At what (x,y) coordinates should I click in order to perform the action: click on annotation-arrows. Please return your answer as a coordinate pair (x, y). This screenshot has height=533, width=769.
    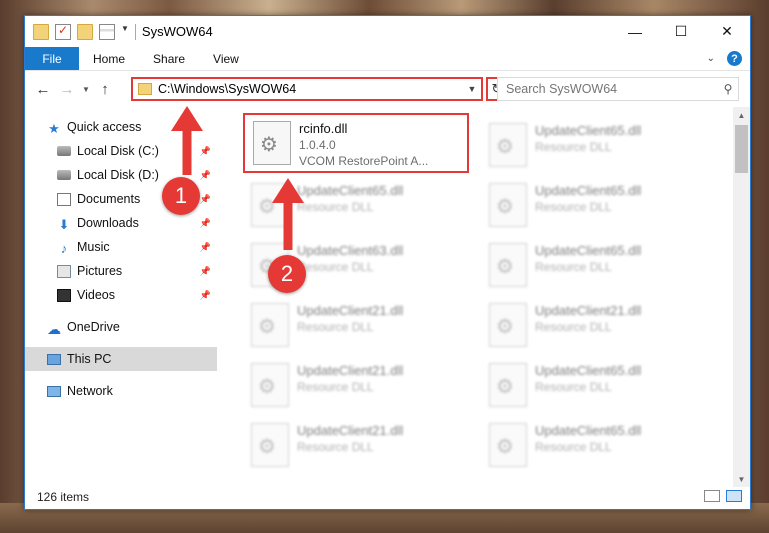
    Looking at the image, I should click on (237, 178).